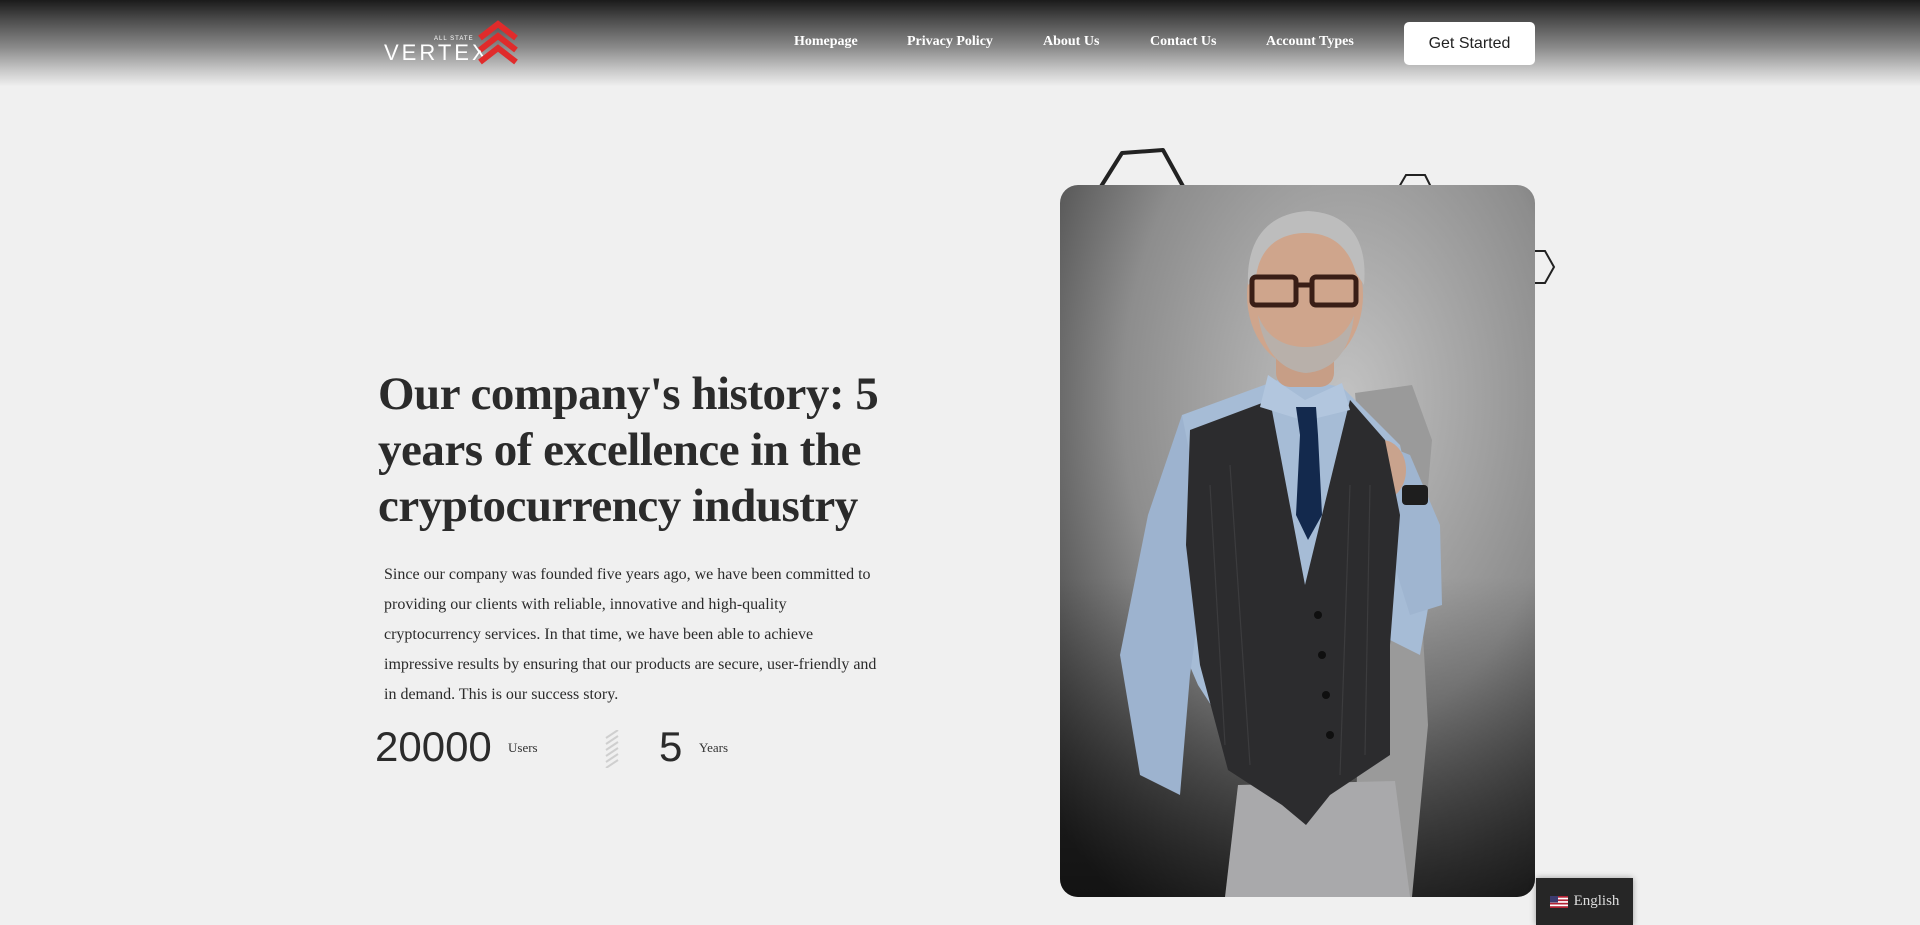 The width and height of the screenshot is (1920, 925). I want to click on stat-years-value: 5, so click(671, 746).